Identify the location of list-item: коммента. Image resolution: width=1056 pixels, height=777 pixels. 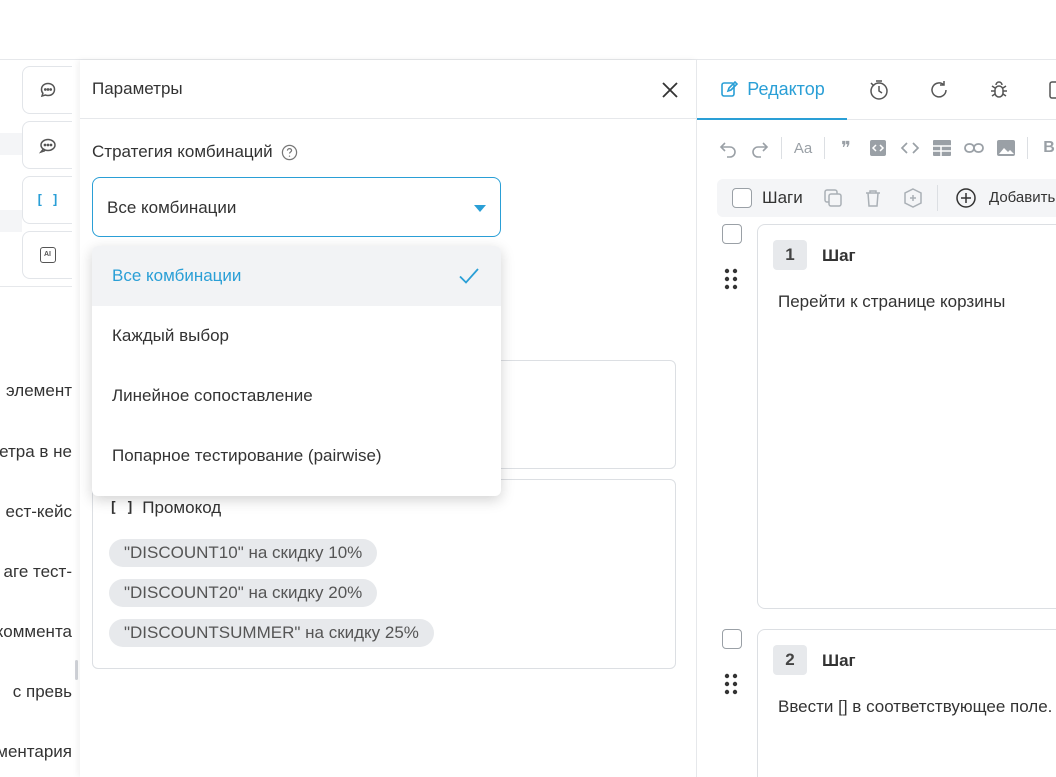
(36, 632).